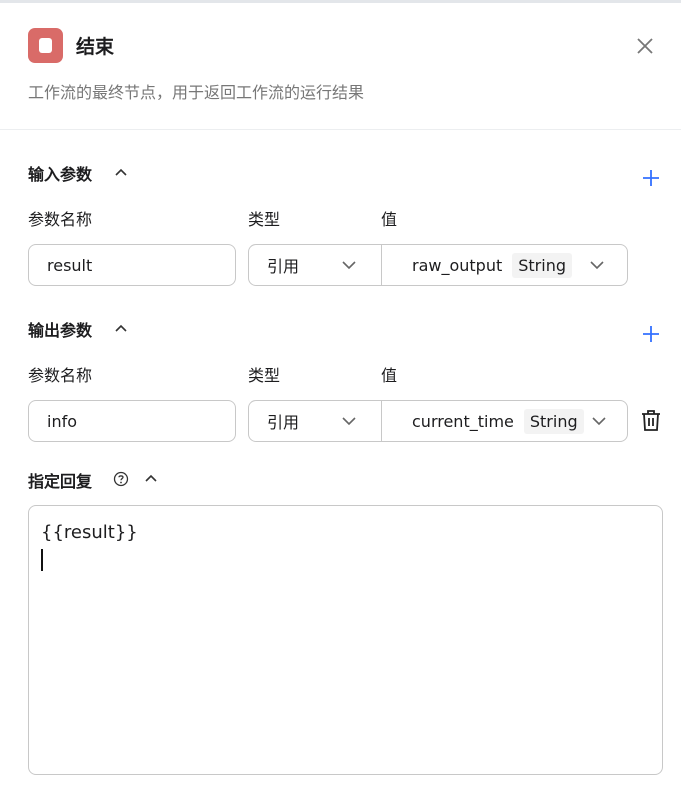 The width and height of the screenshot is (681, 797). I want to click on param-type-value-select: 引用 current_time String, so click(438, 421).